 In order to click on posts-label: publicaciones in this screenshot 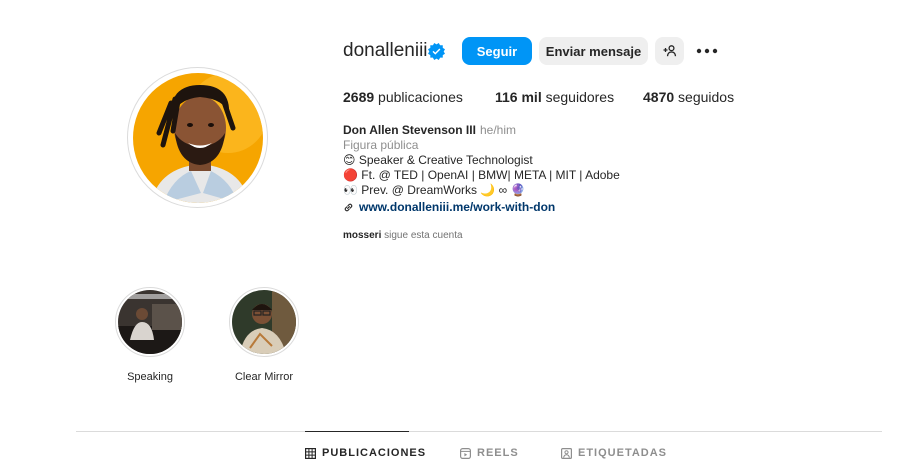, I will do `click(420, 97)`.